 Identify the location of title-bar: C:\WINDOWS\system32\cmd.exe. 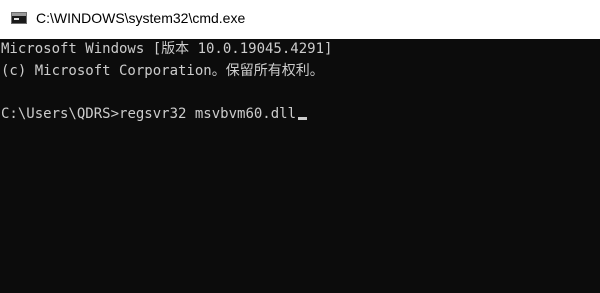
(300, 19).